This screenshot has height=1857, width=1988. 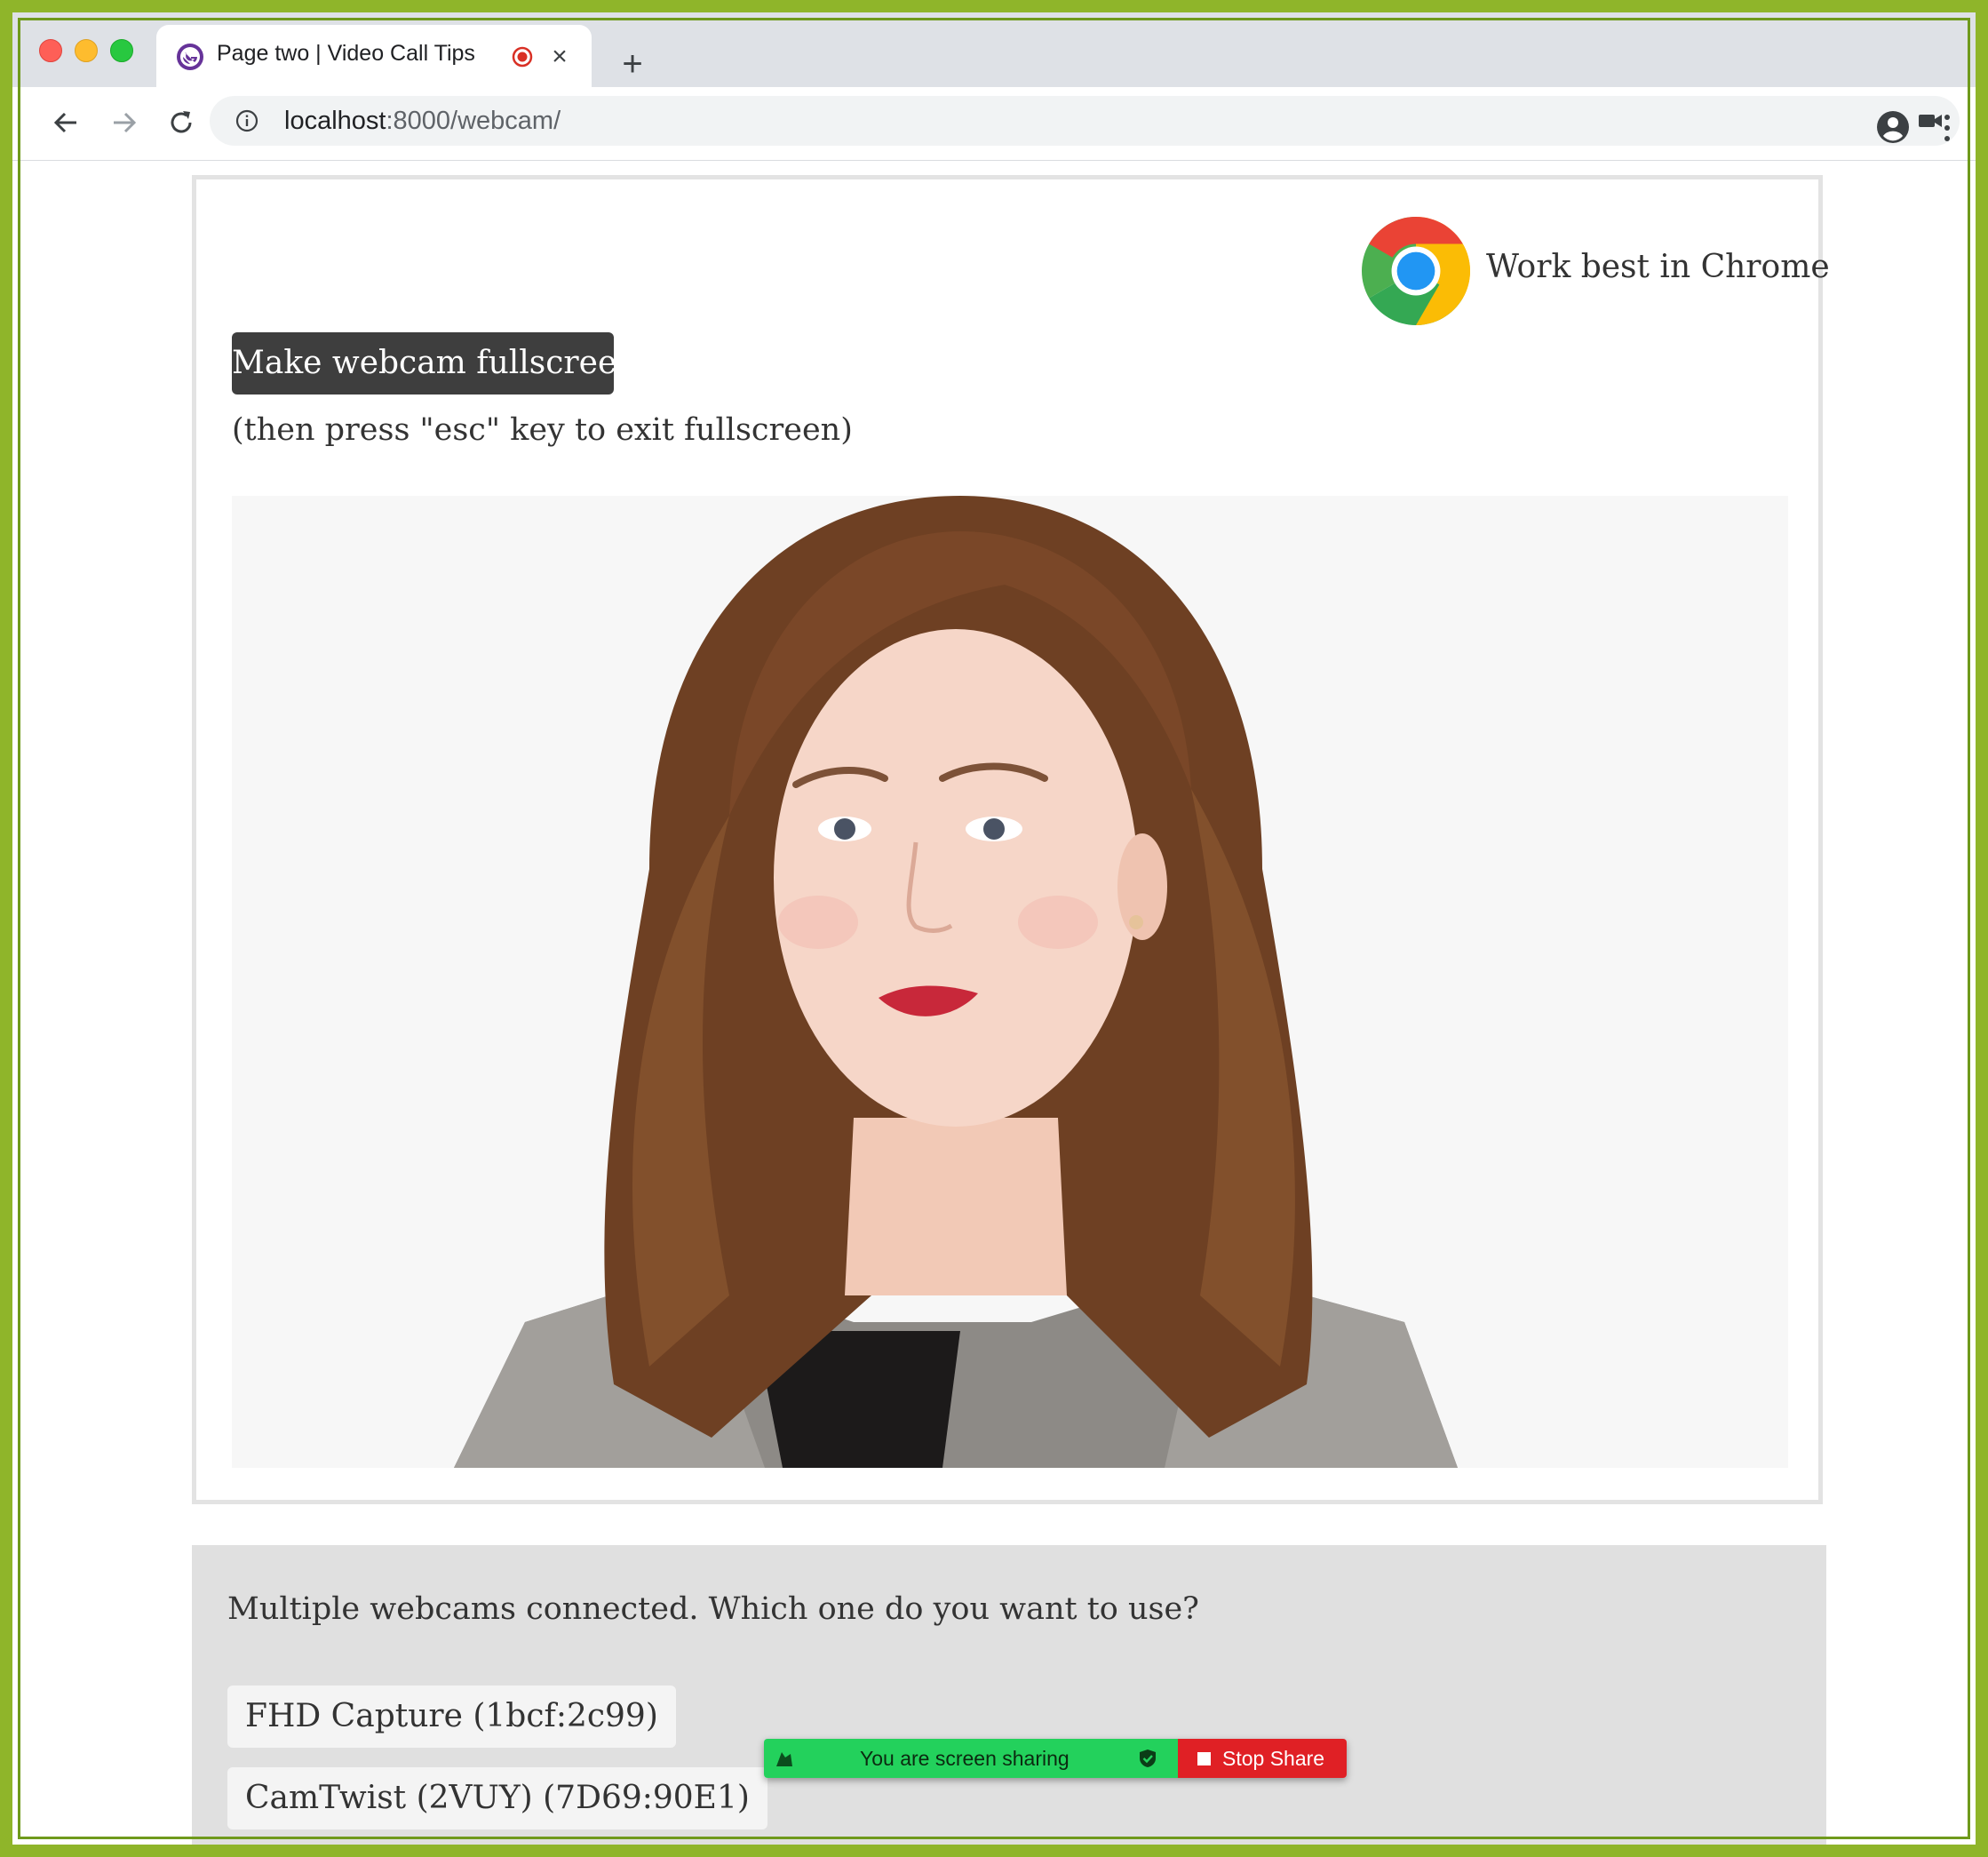 What do you see at coordinates (497, 1798) in the screenshot?
I see `camera-option-camtwist: CamTwist (2VUY) (7D69:90E1)` at bounding box center [497, 1798].